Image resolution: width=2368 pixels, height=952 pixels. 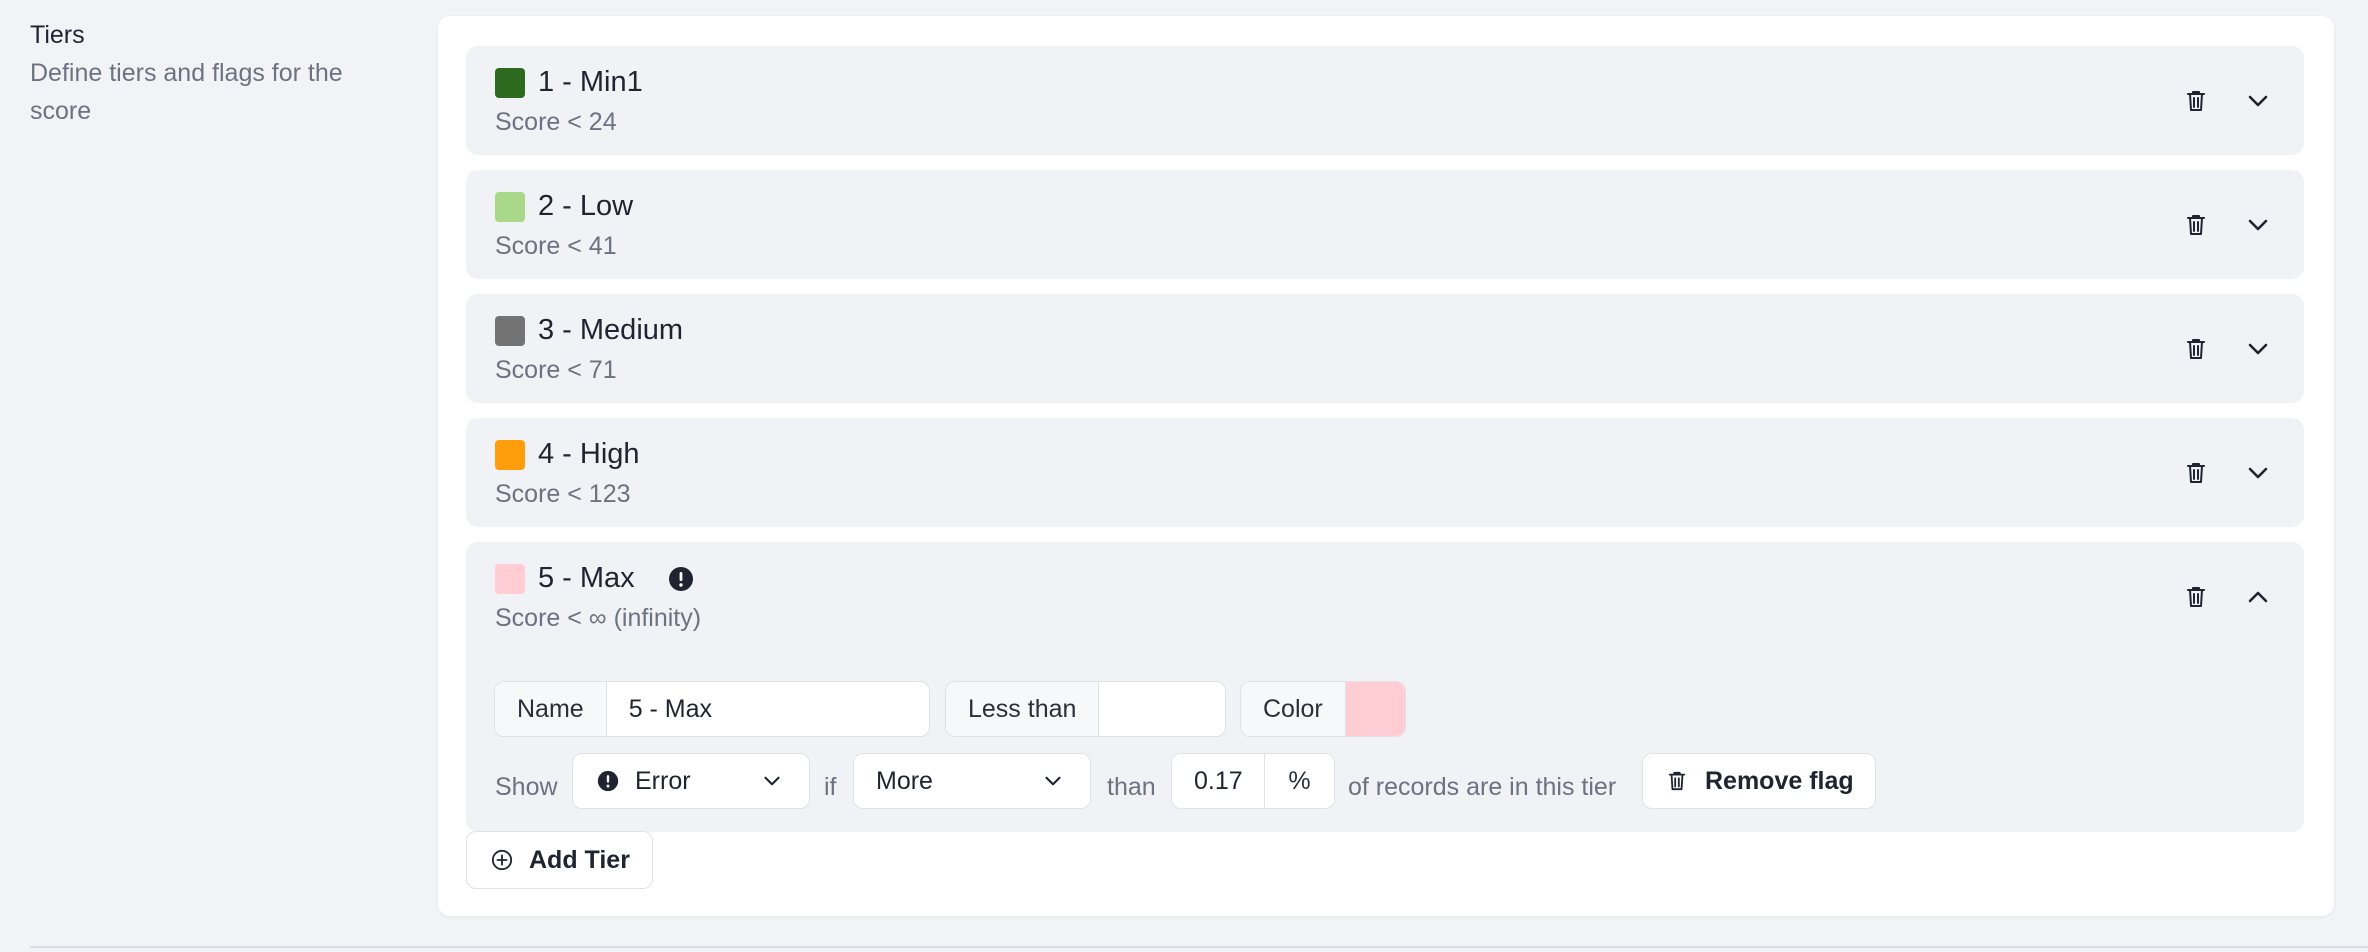 I want to click on tier-name: 1 - Min1, so click(x=590, y=82).